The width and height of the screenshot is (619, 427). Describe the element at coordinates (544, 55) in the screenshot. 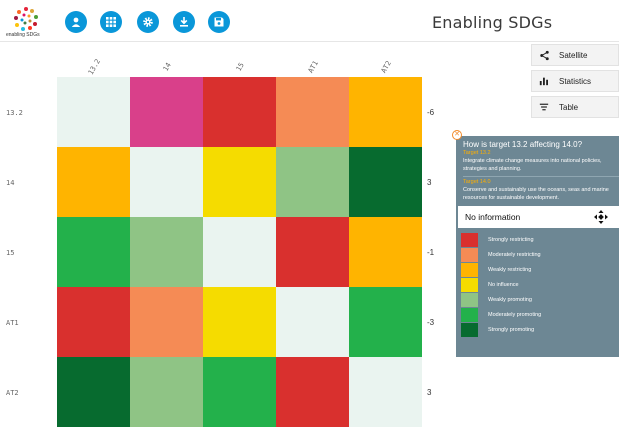

I see `share-icon` at that location.